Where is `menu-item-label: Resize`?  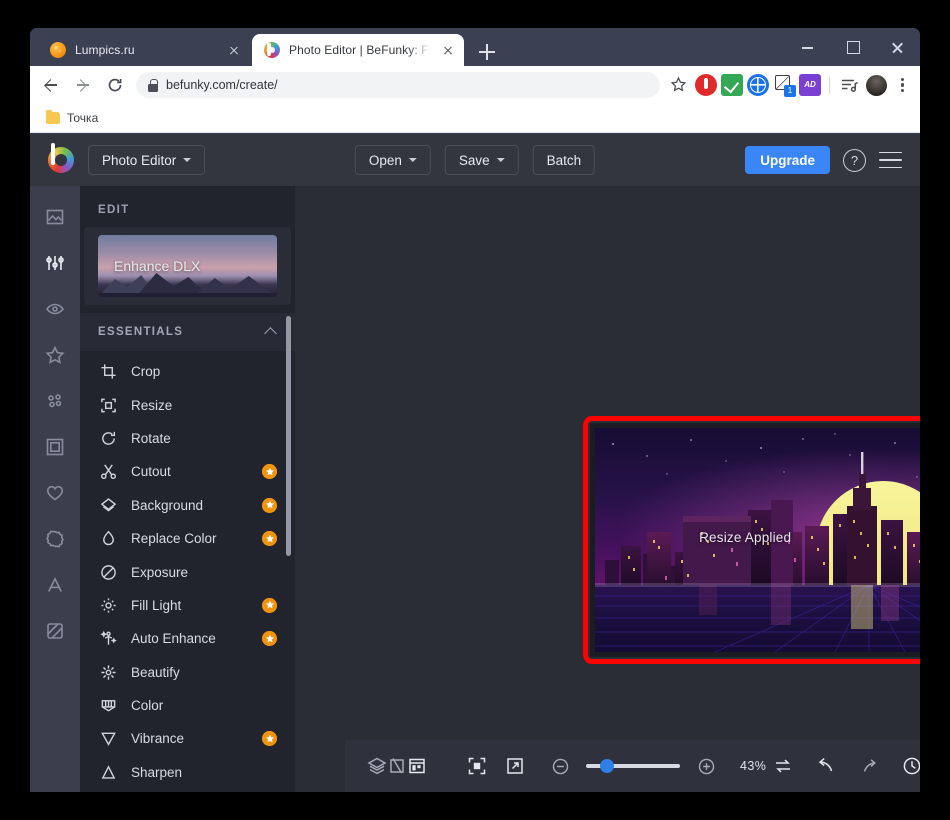
menu-item-label: Resize is located at coordinates (152, 405).